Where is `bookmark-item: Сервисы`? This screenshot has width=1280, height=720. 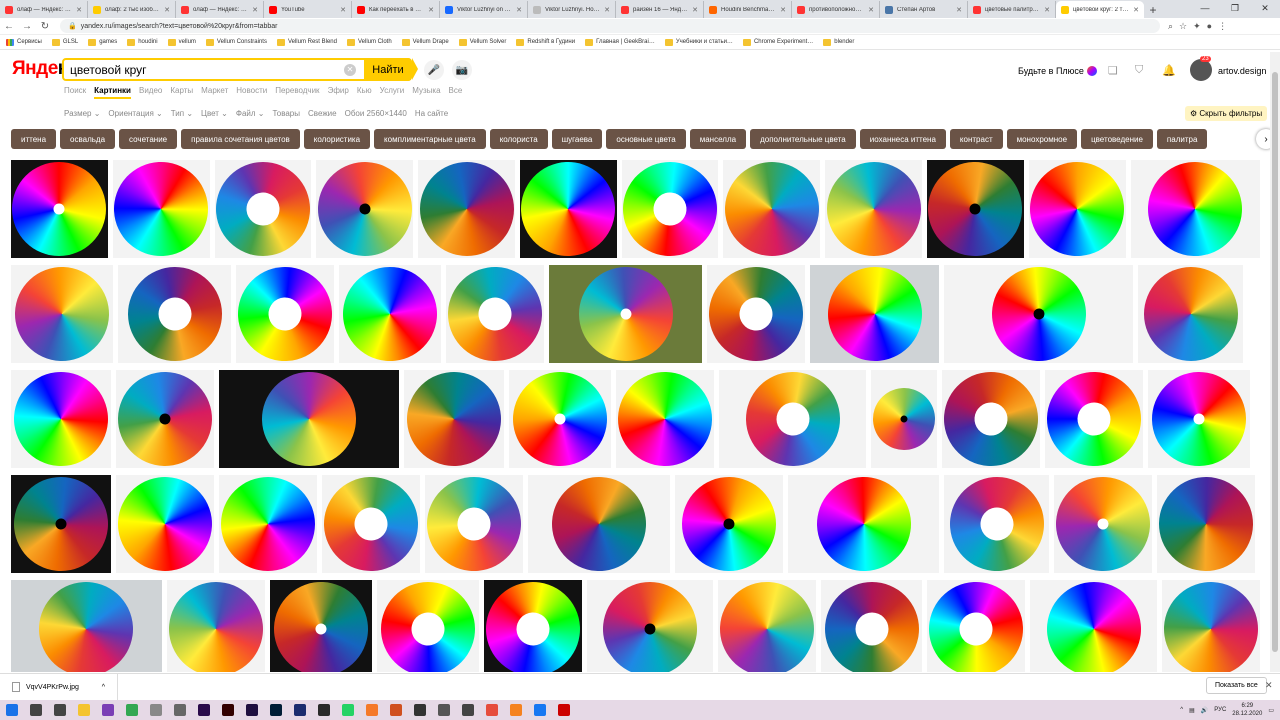 bookmark-item: Сервисы is located at coordinates (24, 42).